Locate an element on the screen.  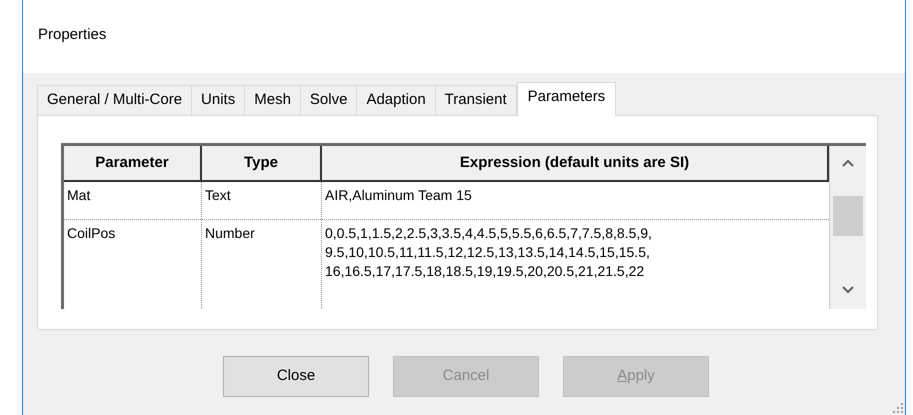
resize-grip-icon is located at coordinates (898, 408).